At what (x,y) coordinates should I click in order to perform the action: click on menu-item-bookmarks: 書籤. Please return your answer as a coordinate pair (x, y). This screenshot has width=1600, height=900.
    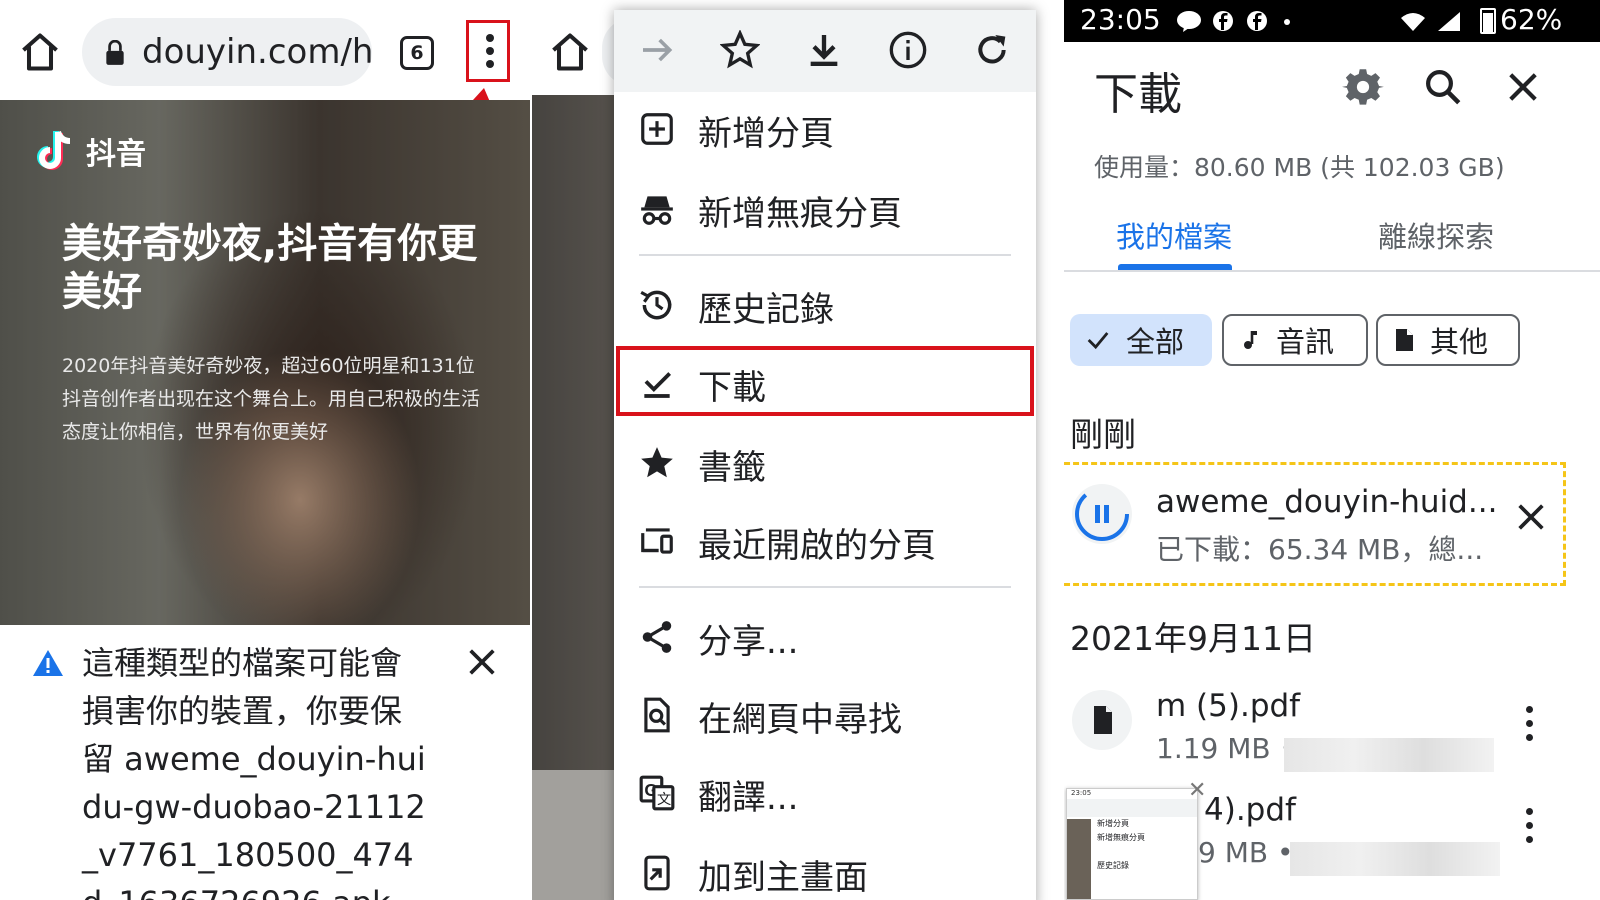
    Looking at the image, I should click on (825, 462).